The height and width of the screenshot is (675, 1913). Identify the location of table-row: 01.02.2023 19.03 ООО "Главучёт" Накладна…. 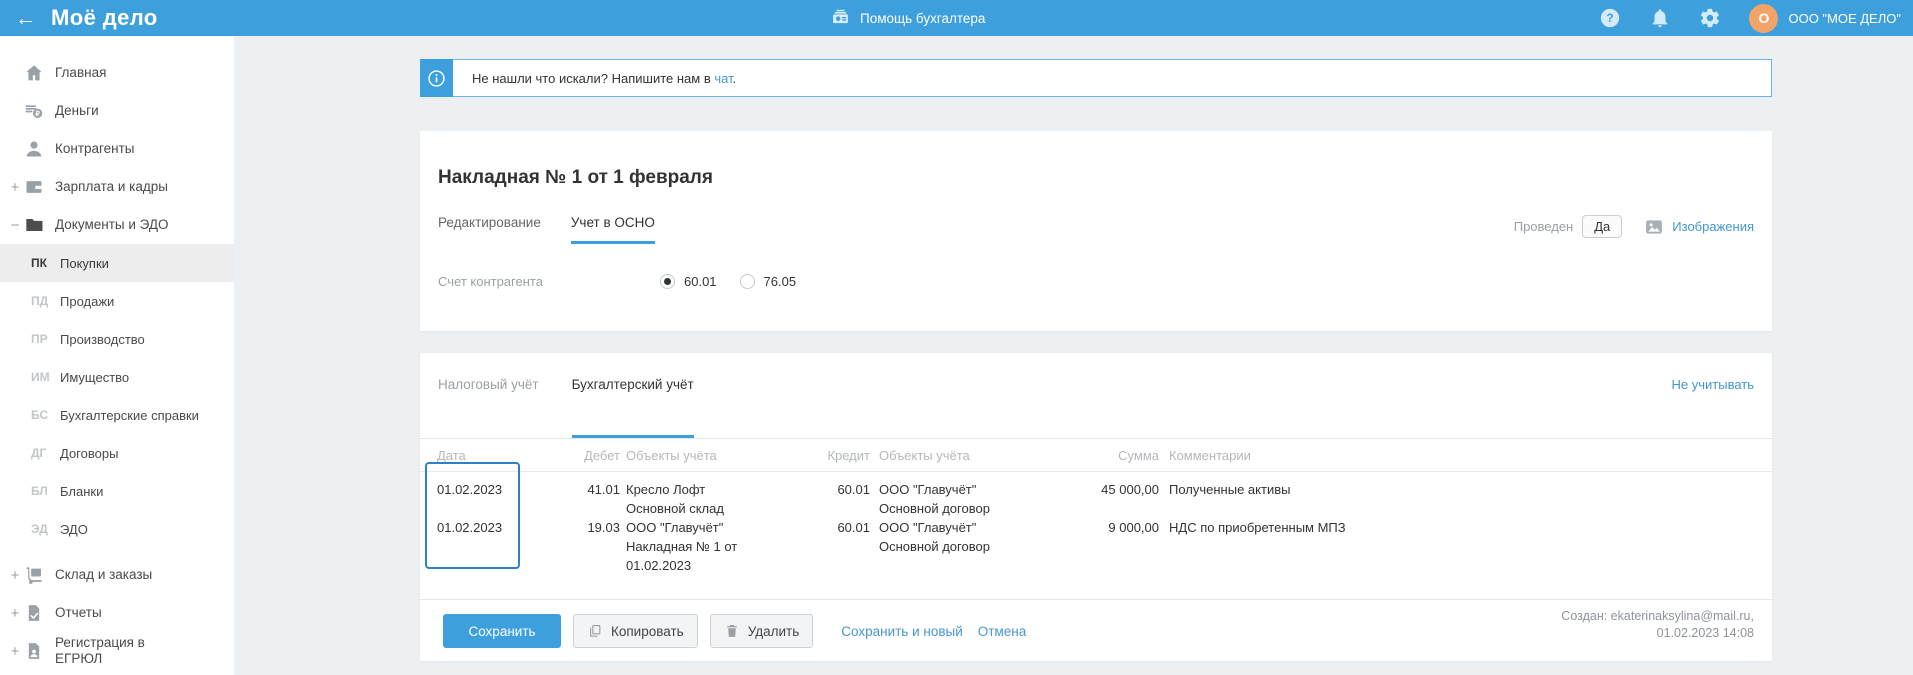
(1096, 546).